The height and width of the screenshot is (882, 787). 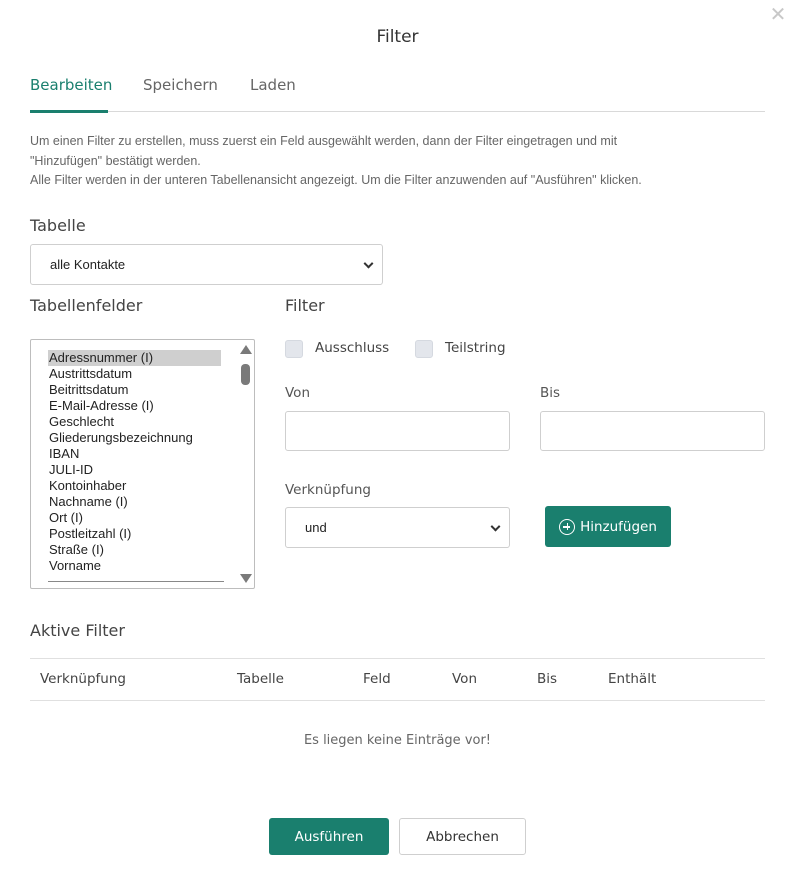 What do you see at coordinates (134, 454) in the screenshot?
I see `list-item: IBAN` at bounding box center [134, 454].